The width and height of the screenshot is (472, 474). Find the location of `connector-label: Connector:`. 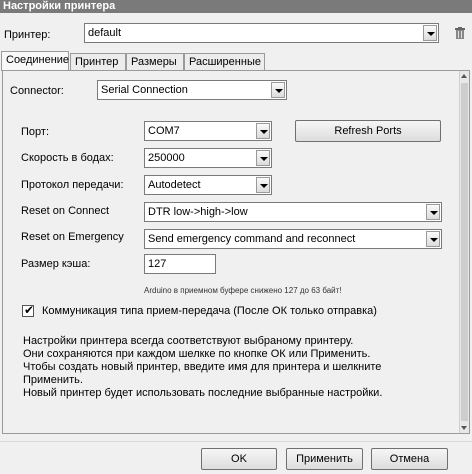

connector-label: Connector: is located at coordinates (37, 91).